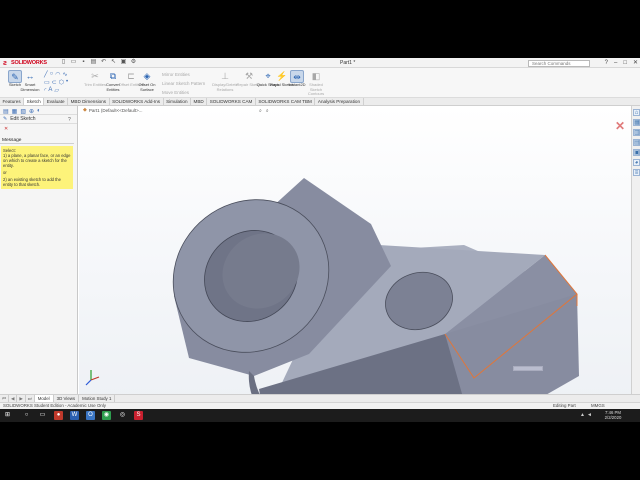  I want to click on nav-last-icon: ⏭, so click(30, 398).